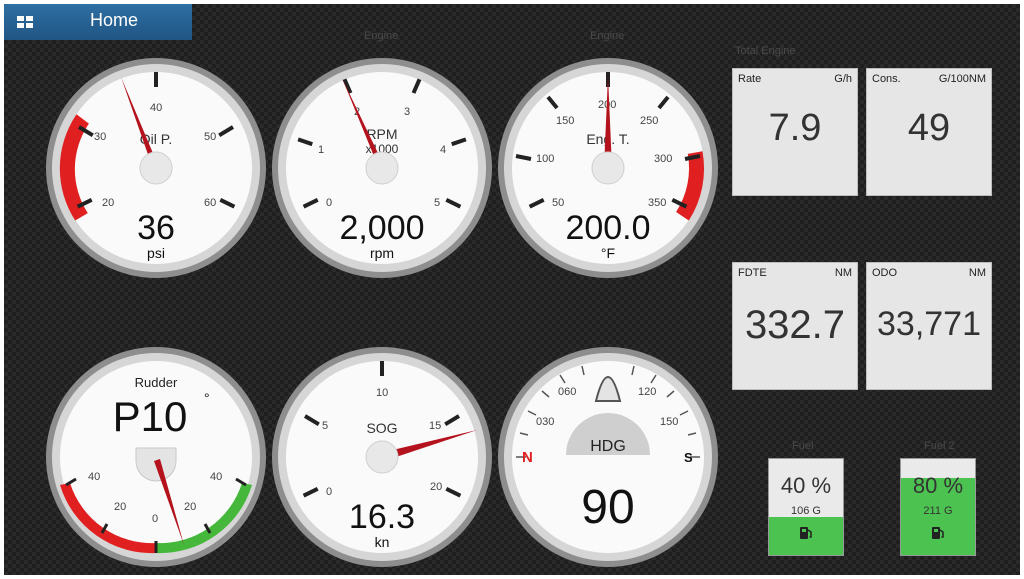 This screenshot has width=1024, height=579. Describe the element at coordinates (938, 485) in the screenshot. I see `fuel-percent-2: 80 %` at that location.